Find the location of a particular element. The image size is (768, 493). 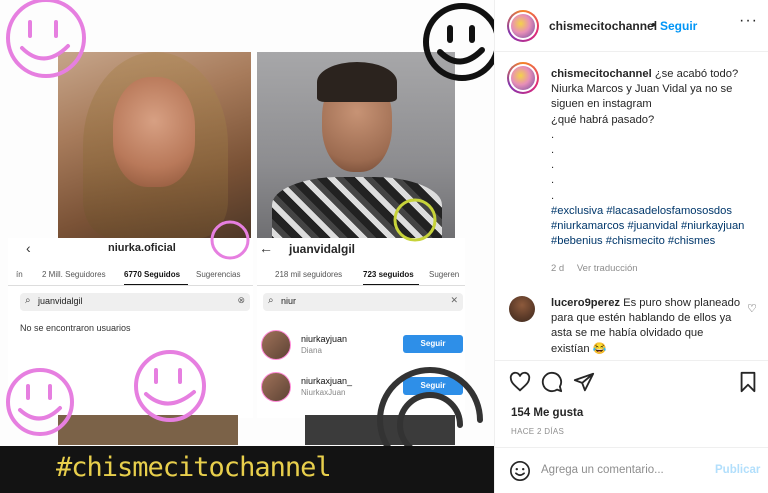

tab-active: 6770 Seguidos is located at coordinates (156, 276).